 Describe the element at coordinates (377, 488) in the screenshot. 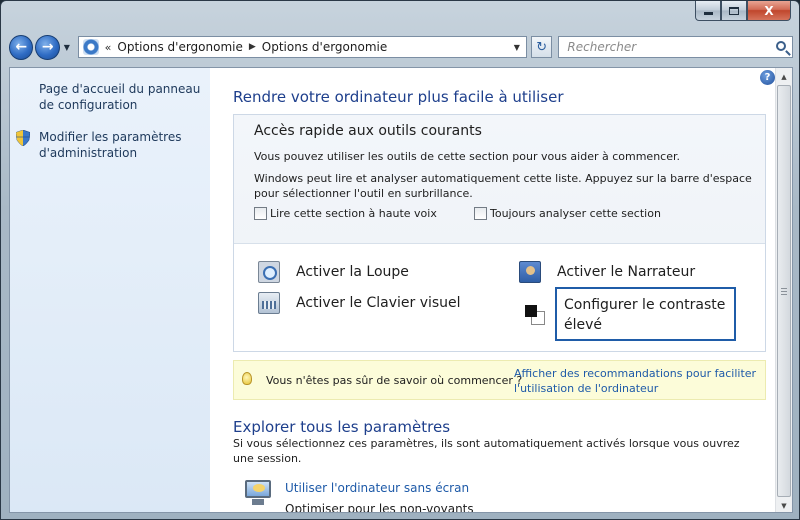

I see `no-display-setting-link: Utiliser l'ordinateur sans écran` at that location.